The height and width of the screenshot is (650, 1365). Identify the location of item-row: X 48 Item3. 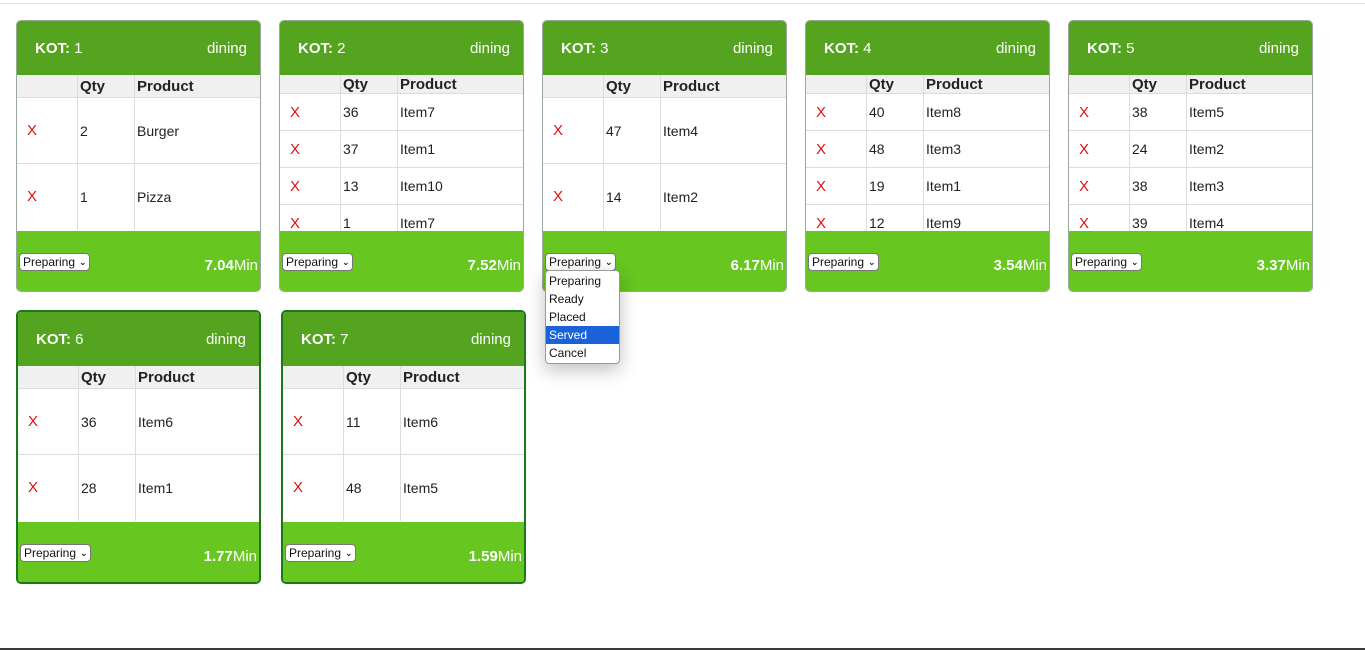
(927, 149).